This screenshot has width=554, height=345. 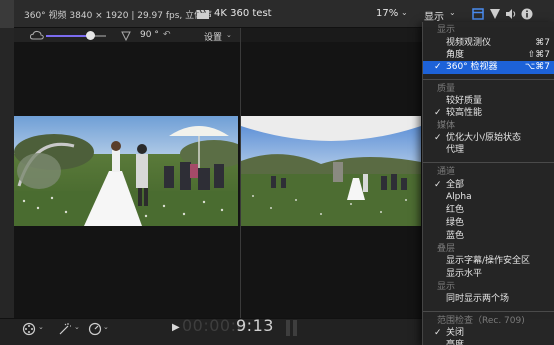 What do you see at coordinates (29, 329) in the screenshot?
I see `transform-tool-icon` at bounding box center [29, 329].